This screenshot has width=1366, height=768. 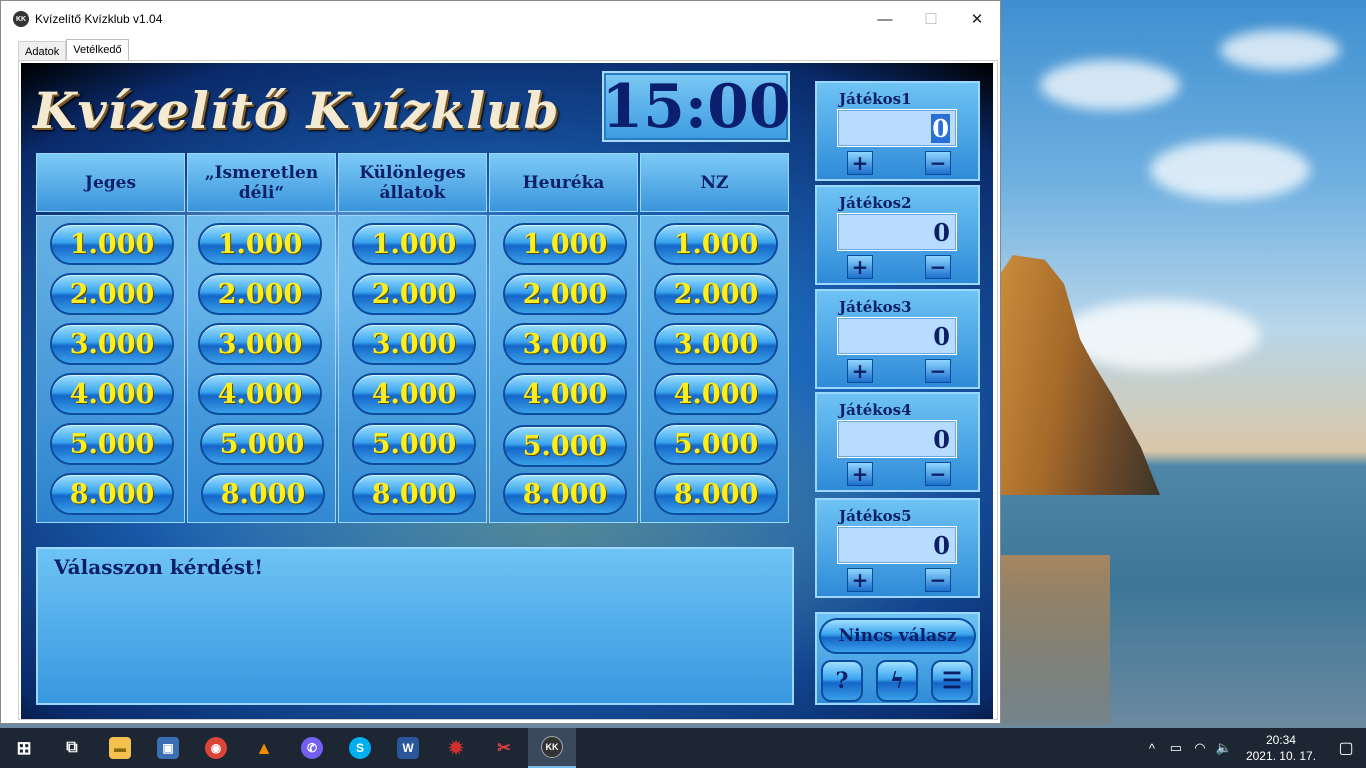 I want to click on tab-vetelkedo: Vetélkedő, so click(x=97, y=50).